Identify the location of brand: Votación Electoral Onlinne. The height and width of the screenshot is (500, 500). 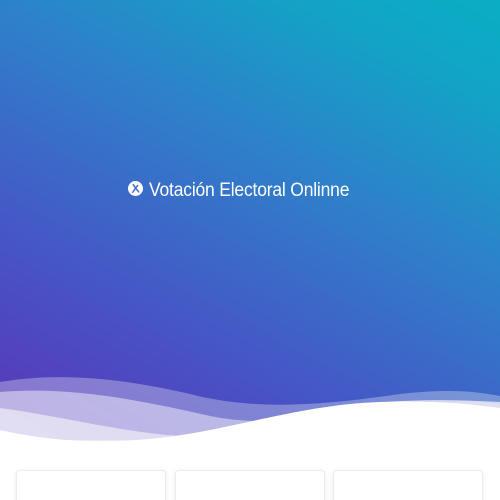
(248, 191).